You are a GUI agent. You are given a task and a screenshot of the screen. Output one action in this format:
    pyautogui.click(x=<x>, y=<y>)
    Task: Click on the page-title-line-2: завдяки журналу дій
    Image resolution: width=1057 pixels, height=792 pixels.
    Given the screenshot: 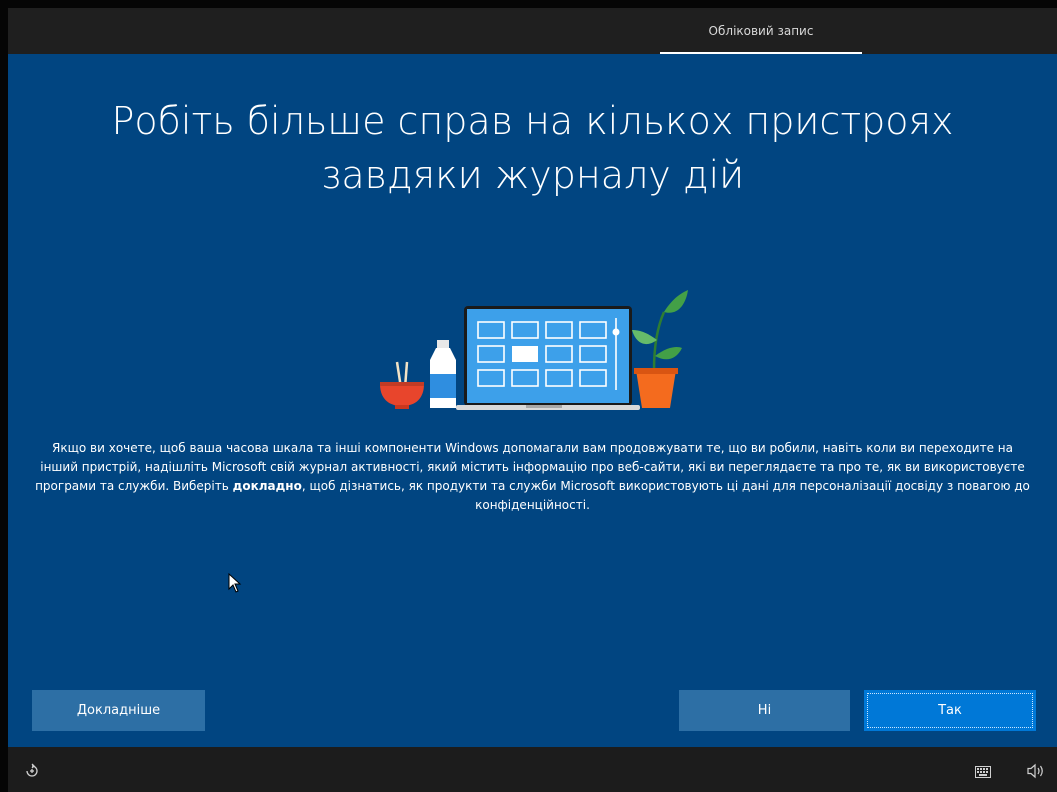 What is the action you would take?
    pyautogui.click(x=532, y=175)
    